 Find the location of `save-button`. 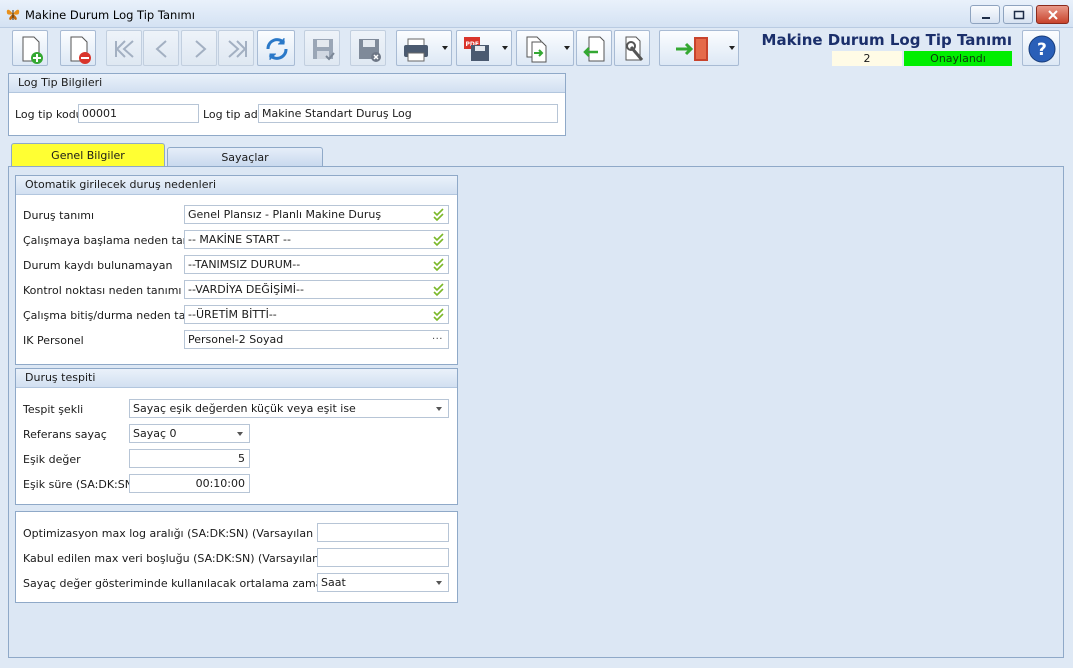

save-button is located at coordinates (322, 48).